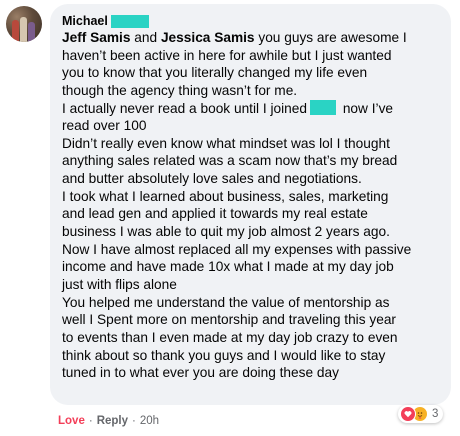 This screenshot has width=460, height=436. What do you see at coordinates (85, 21) in the screenshot?
I see `author-name: Michael` at bounding box center [85, 21].